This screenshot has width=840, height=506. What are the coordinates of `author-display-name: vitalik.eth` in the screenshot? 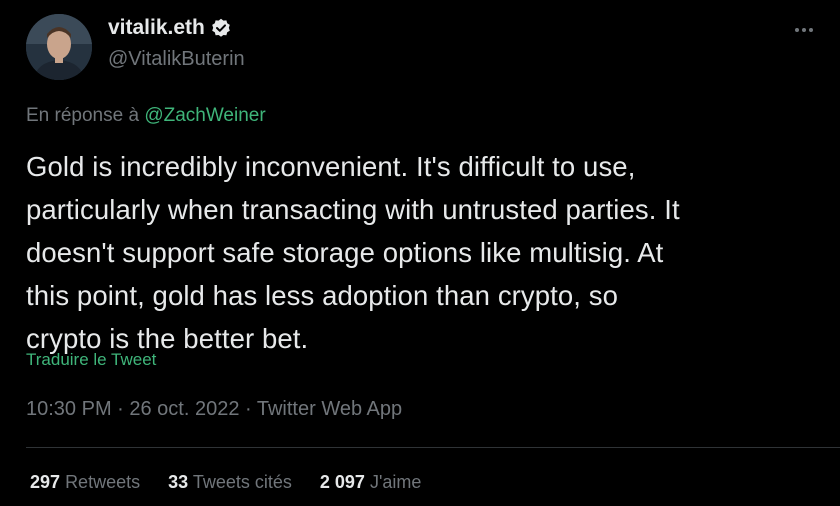 It's located at (156, 28).